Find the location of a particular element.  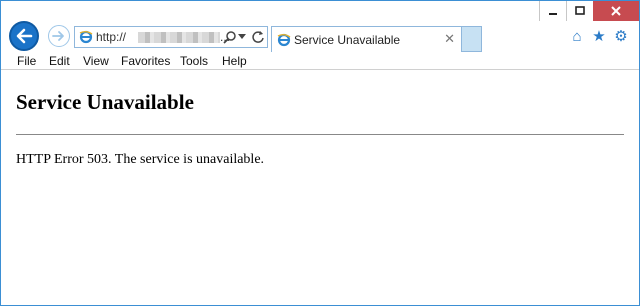

maximize-icon is located at coordinates (580, 10).